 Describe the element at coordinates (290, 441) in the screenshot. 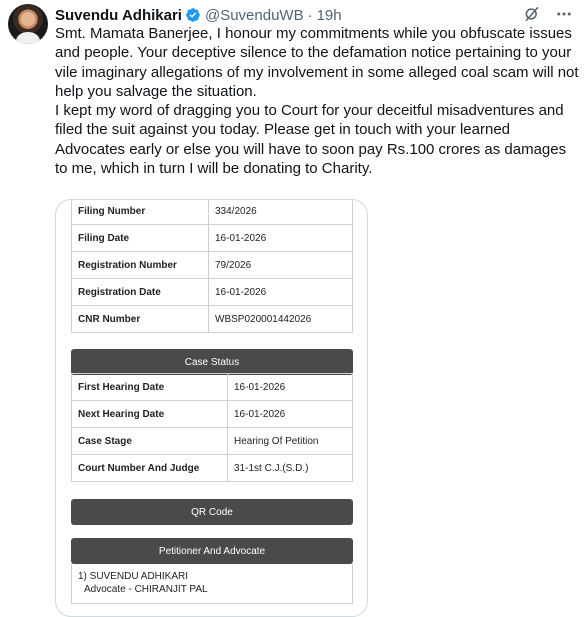

I see `row-value: Hearing Of Petition` at that location.